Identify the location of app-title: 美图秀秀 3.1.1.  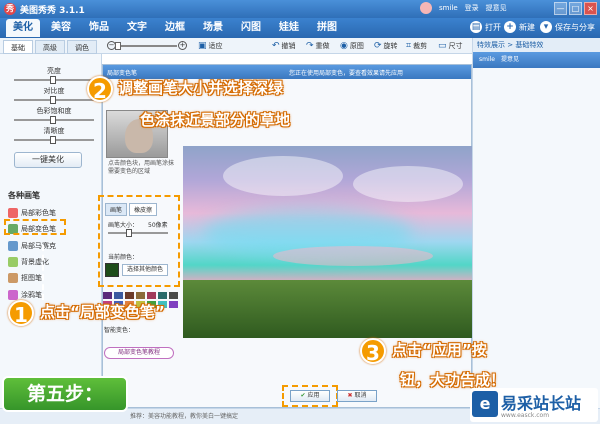
(52, 11).